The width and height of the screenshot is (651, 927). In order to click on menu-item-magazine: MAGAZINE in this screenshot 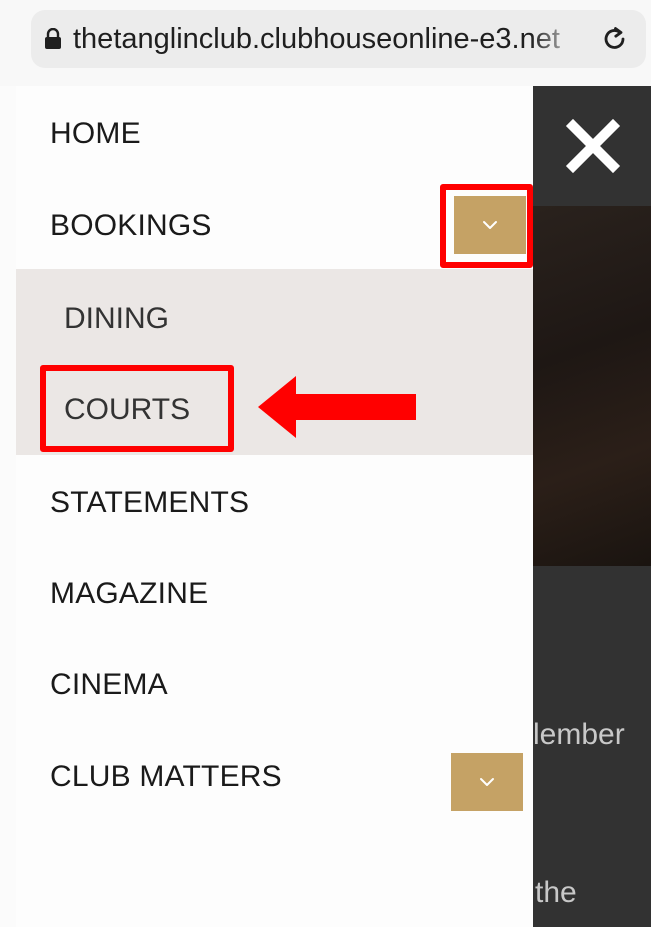, I will do `click(129, 594)`.